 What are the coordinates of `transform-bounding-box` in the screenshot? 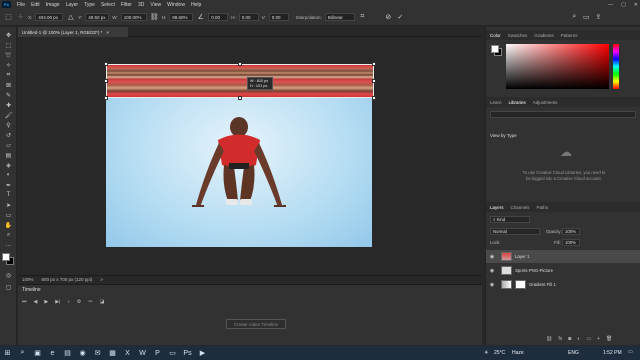 It's located at (240, 81).